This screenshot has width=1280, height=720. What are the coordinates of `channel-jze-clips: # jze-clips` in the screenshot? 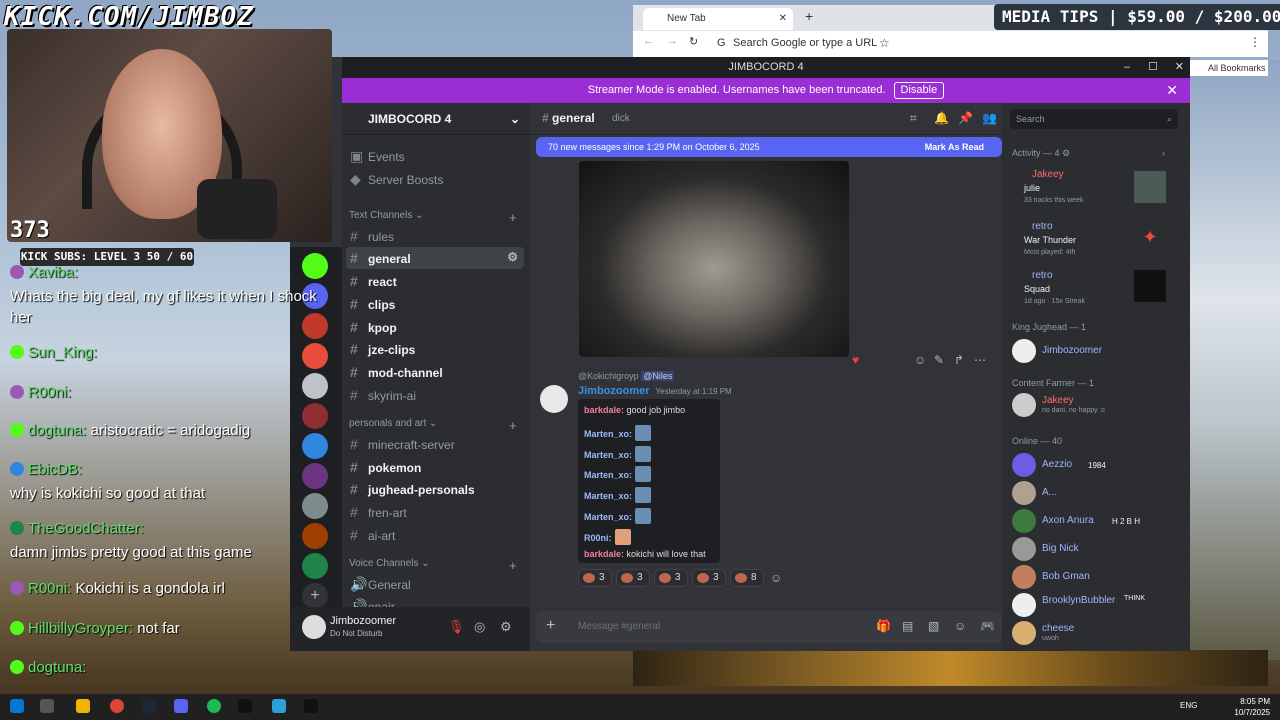 It's located at (382, 349).